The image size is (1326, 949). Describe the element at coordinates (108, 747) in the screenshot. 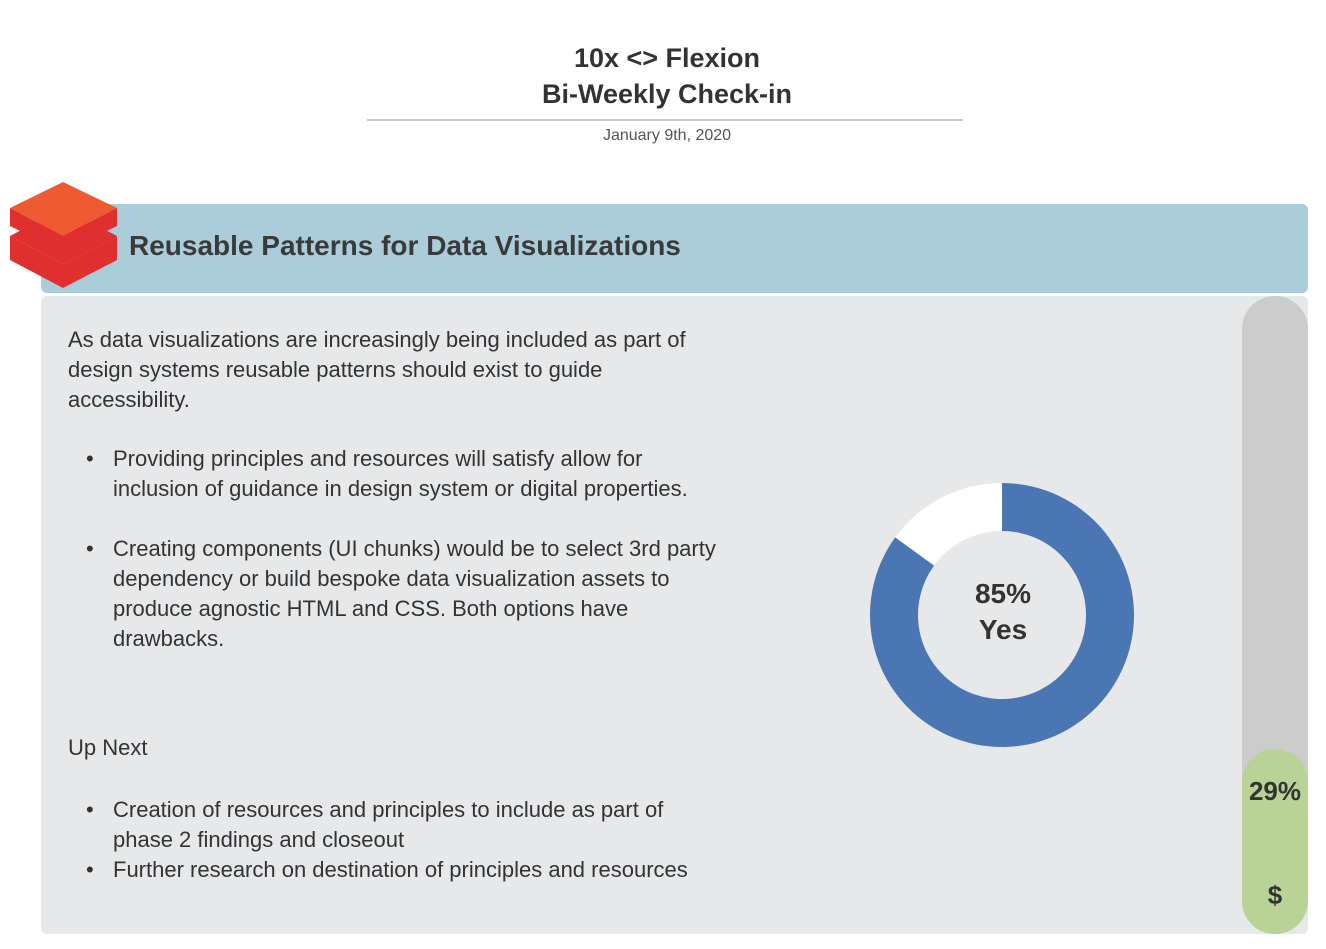

I see `up-next-heading: Up Next` at that location.